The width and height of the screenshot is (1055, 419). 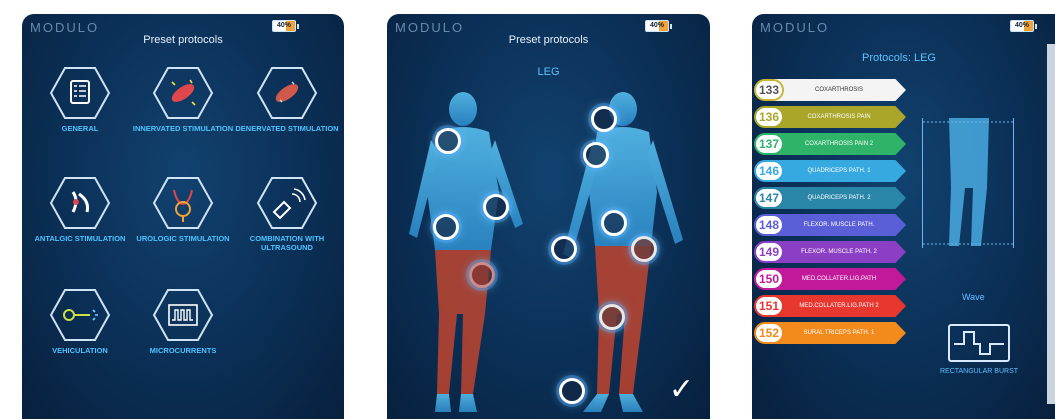 I want to click on electrode-point-foot, so click(x=572, y=391).